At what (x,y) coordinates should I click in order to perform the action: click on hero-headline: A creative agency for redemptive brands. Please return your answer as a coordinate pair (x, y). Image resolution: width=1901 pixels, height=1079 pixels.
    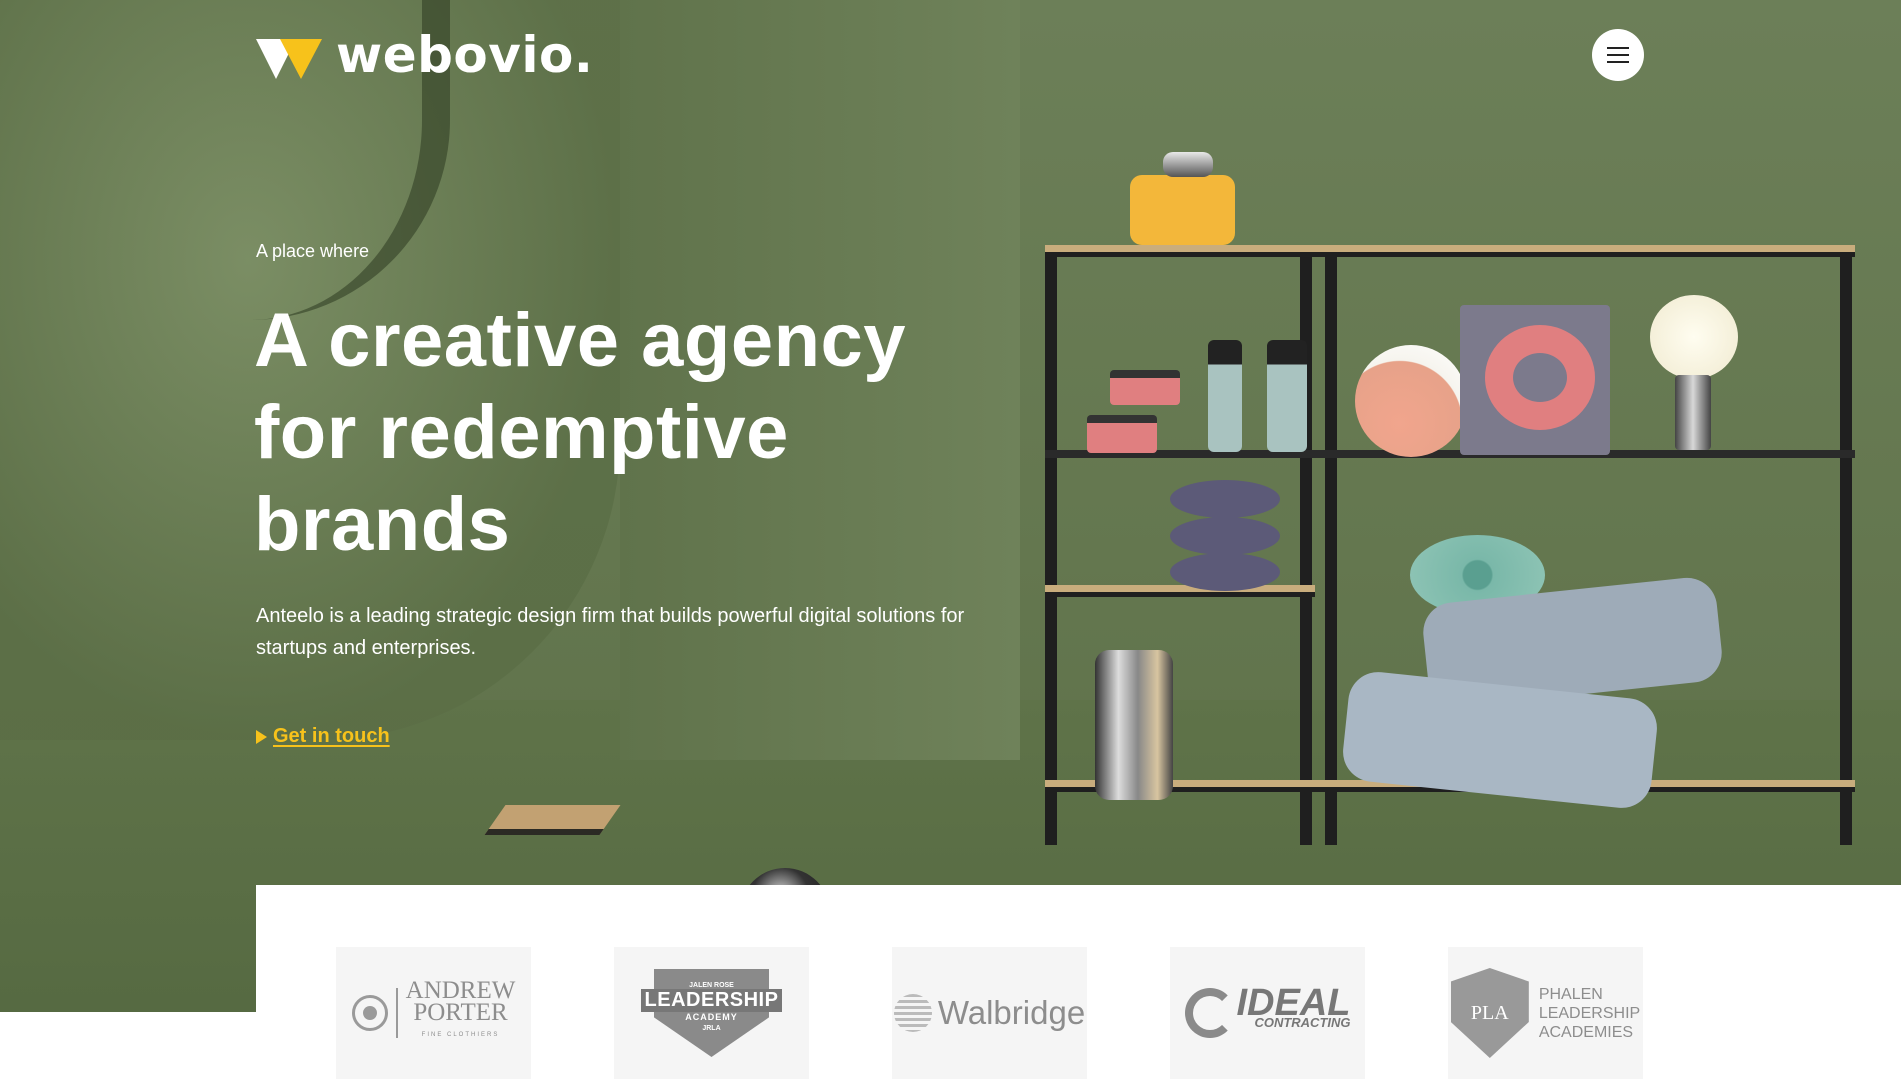
    Looking at the image, I should click on (614, 433).